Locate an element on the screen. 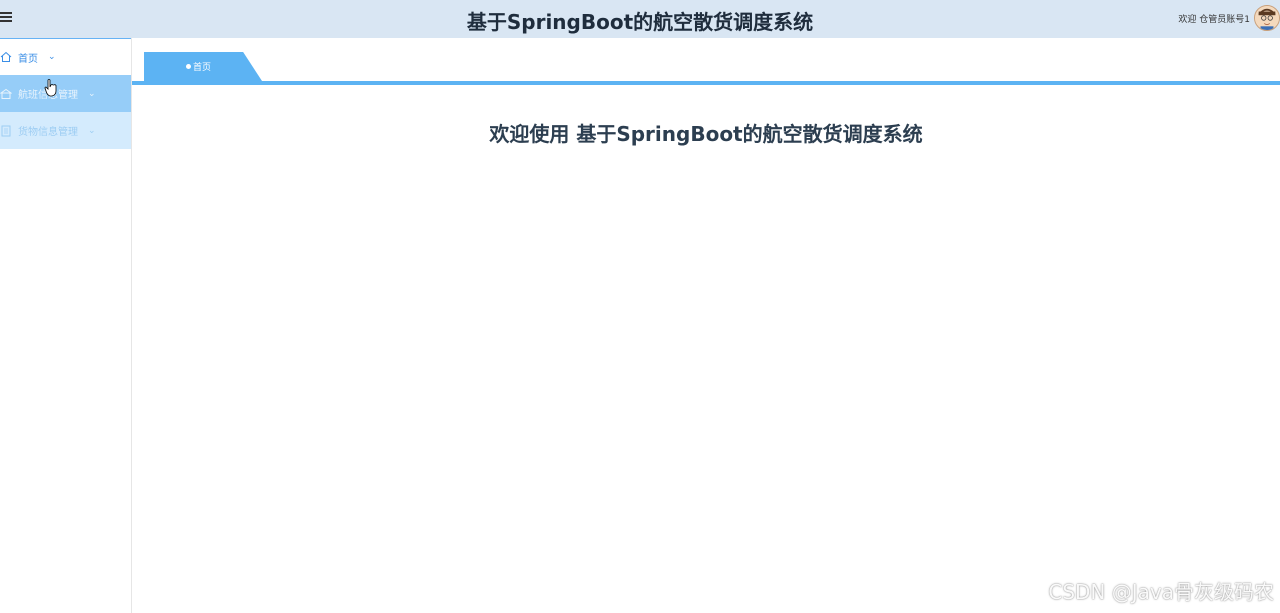  tab-label: 首页 is located at coordinates (202, 68).